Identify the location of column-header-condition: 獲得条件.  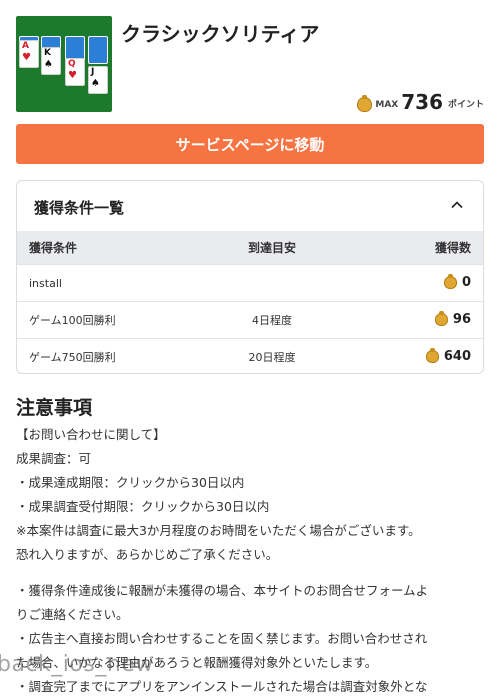
(53, 248).